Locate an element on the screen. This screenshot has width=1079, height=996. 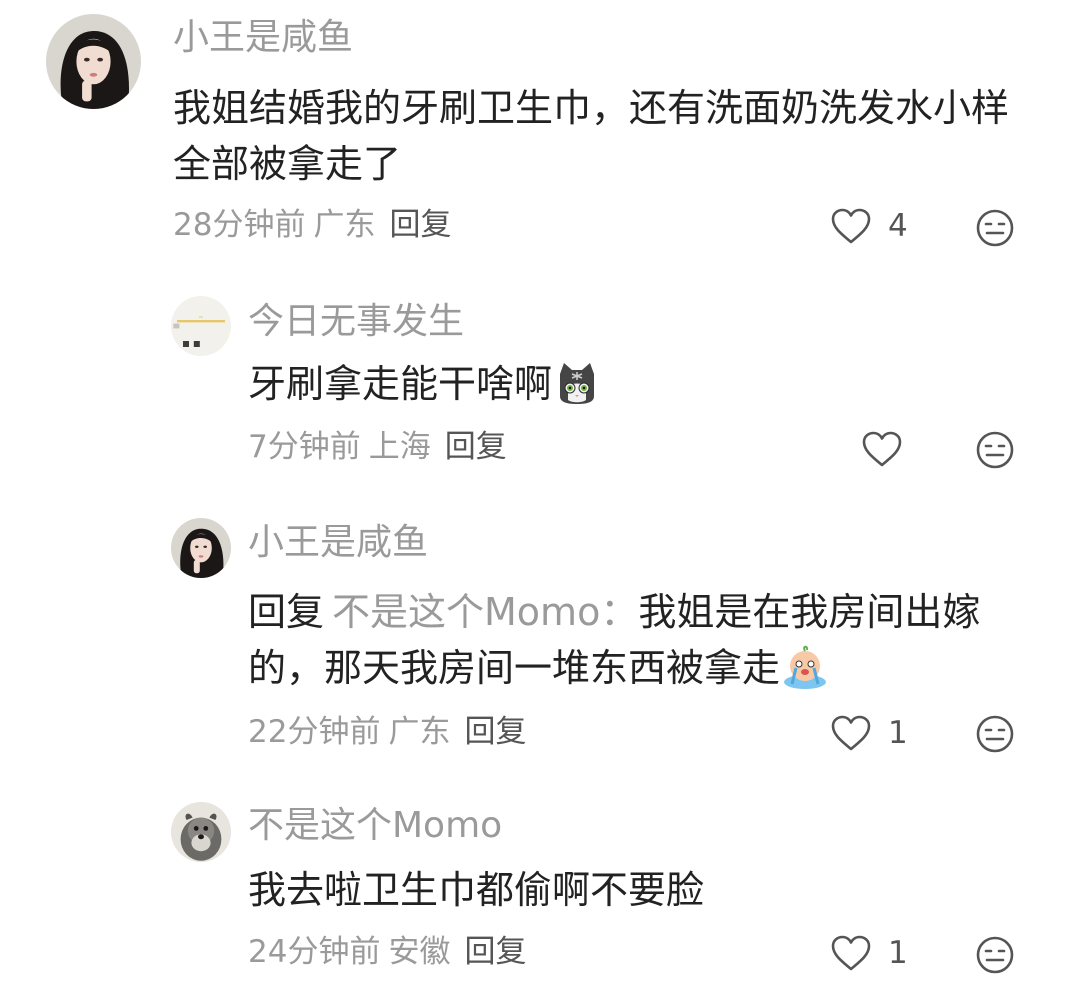
reply-location: 广东 is located at coordinates (419, 732).